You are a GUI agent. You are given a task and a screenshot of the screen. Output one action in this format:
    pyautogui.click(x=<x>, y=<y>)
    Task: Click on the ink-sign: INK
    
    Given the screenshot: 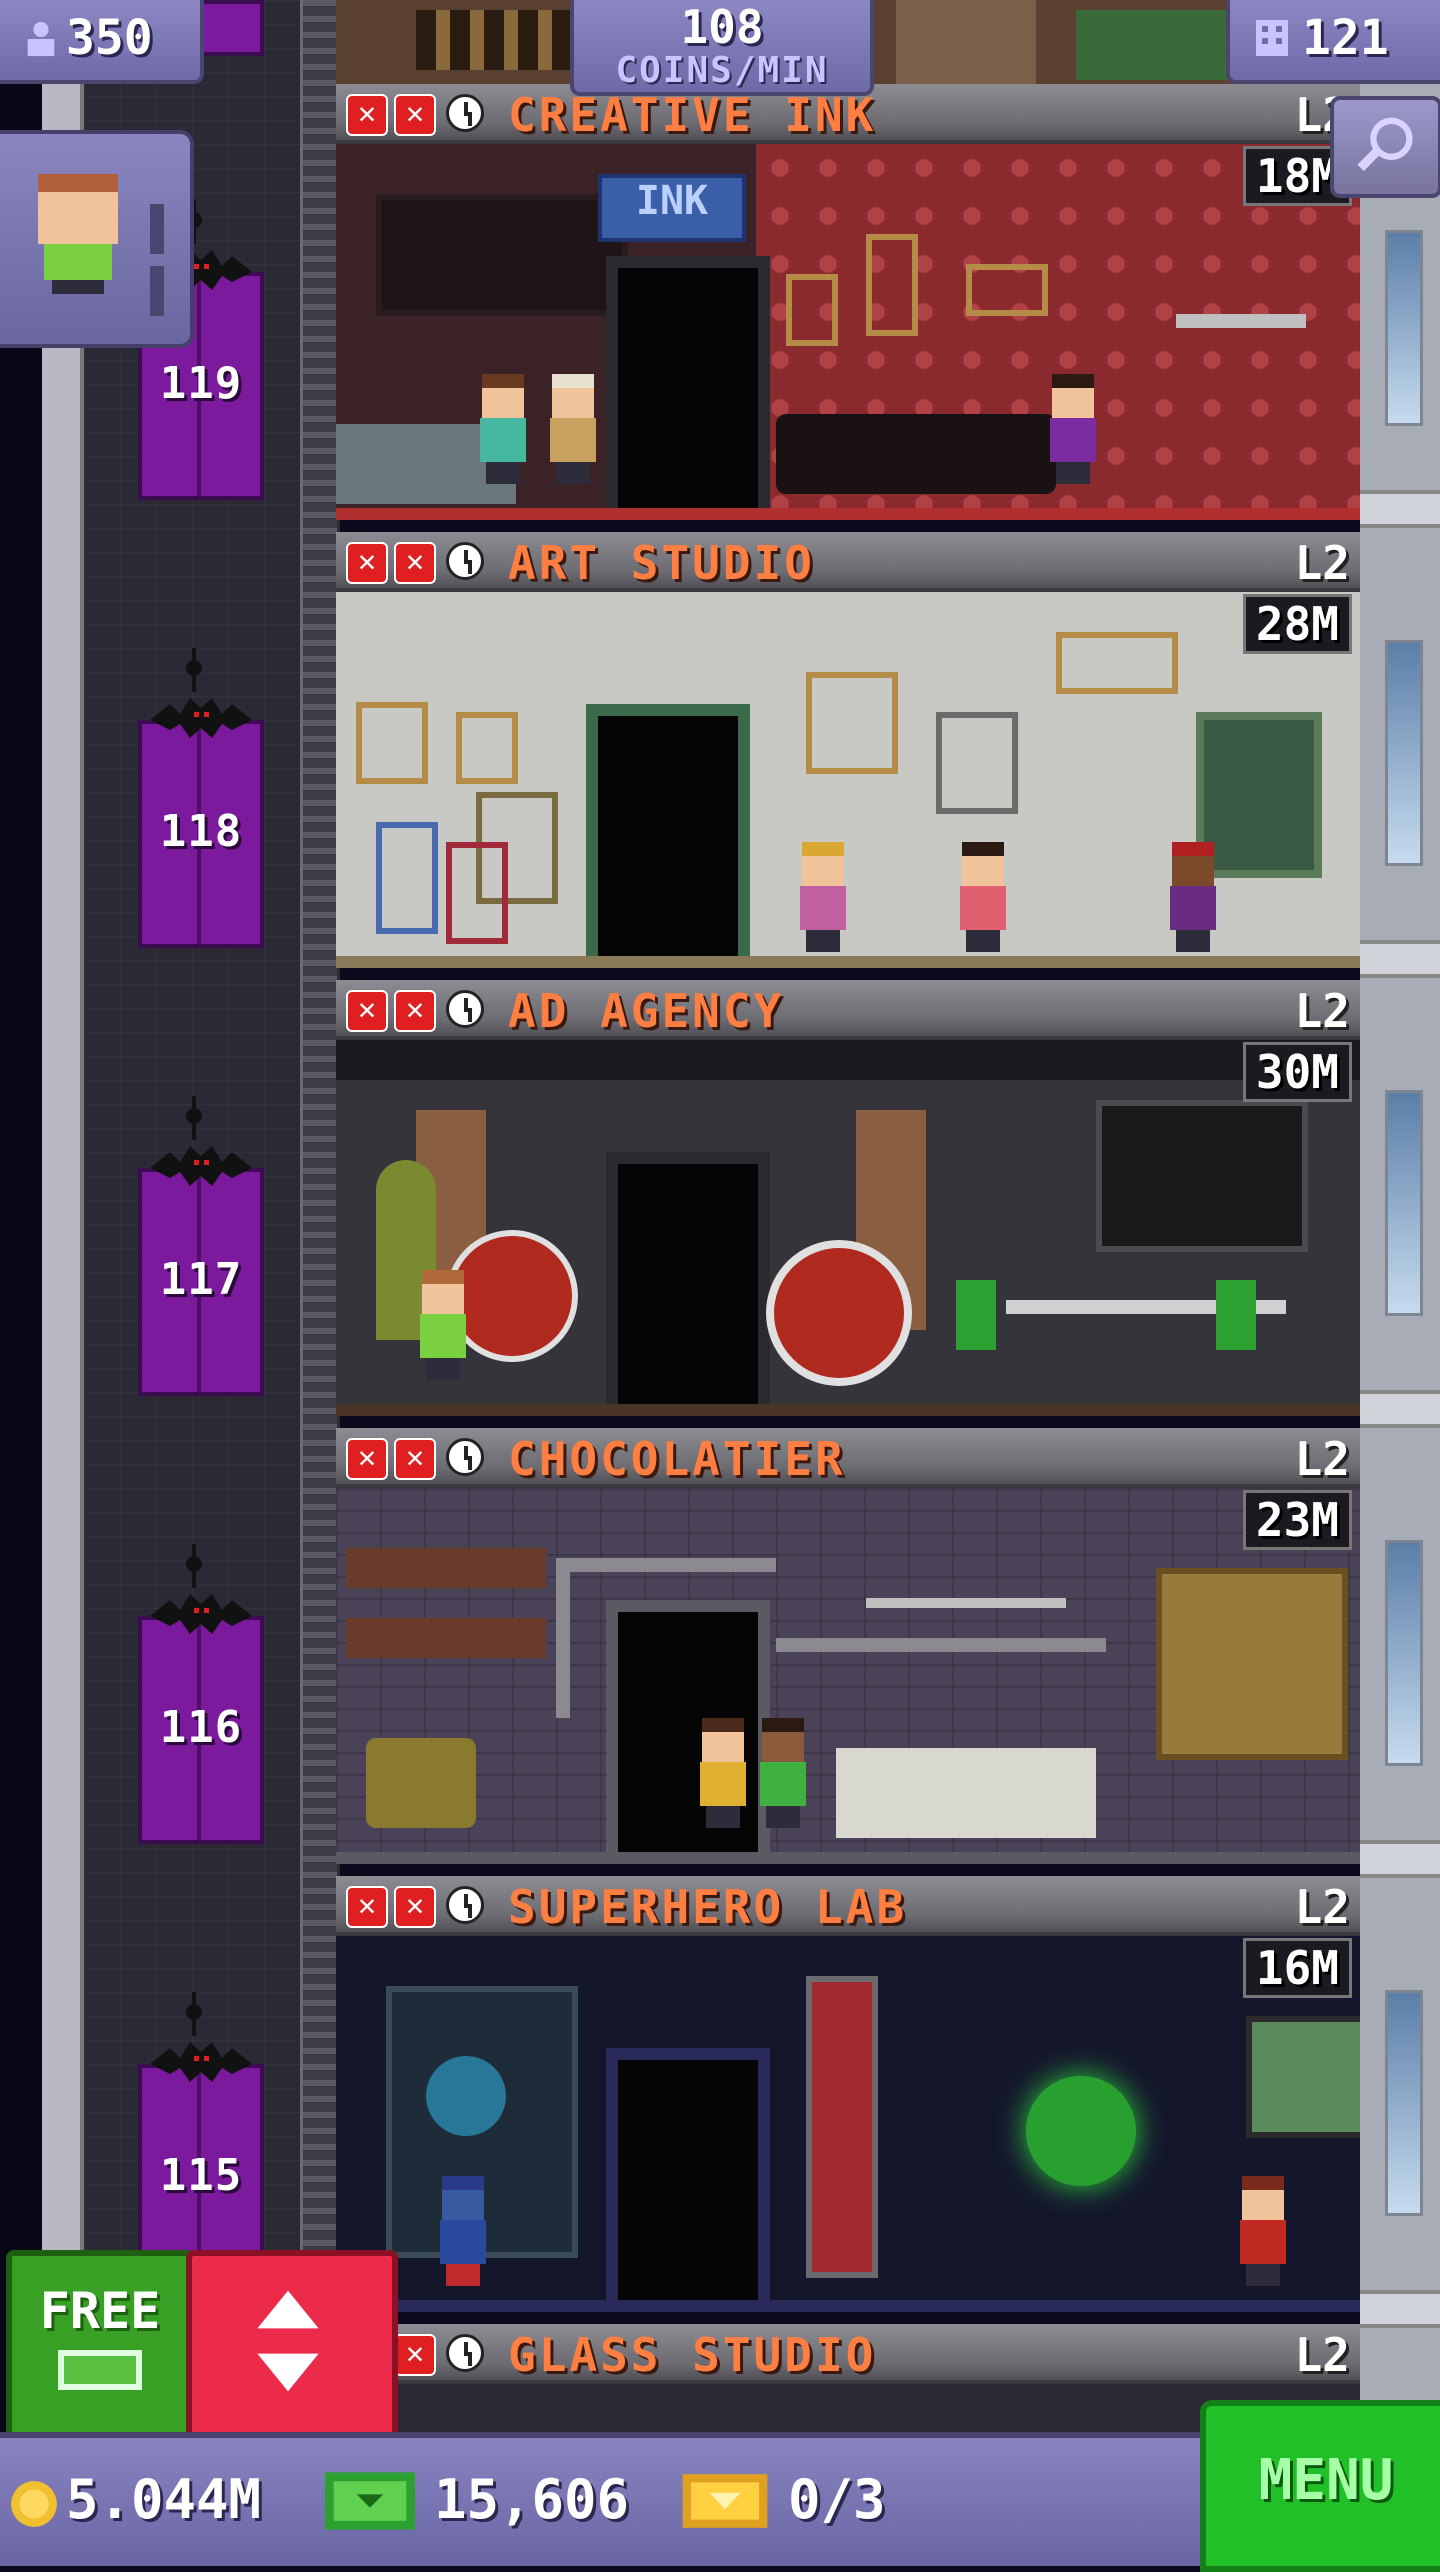 What is the action you would take?
    pyautogui.click(x=672, y=208)
    